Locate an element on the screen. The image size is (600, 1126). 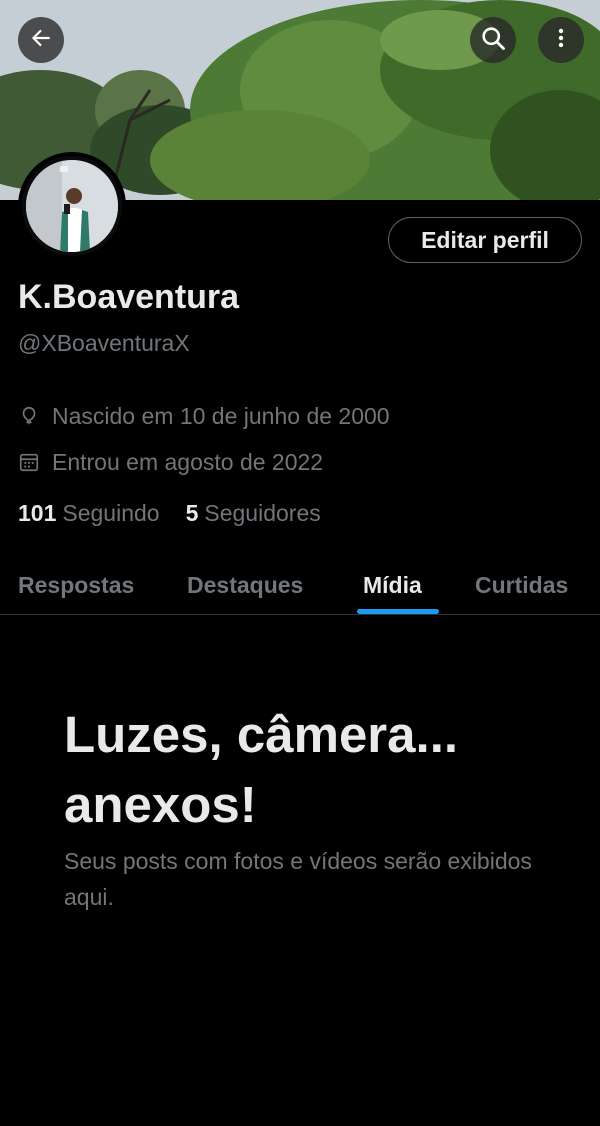
follow-stats: 101 Seguindo 5 Seguidores is located at coordinates (169, 513).